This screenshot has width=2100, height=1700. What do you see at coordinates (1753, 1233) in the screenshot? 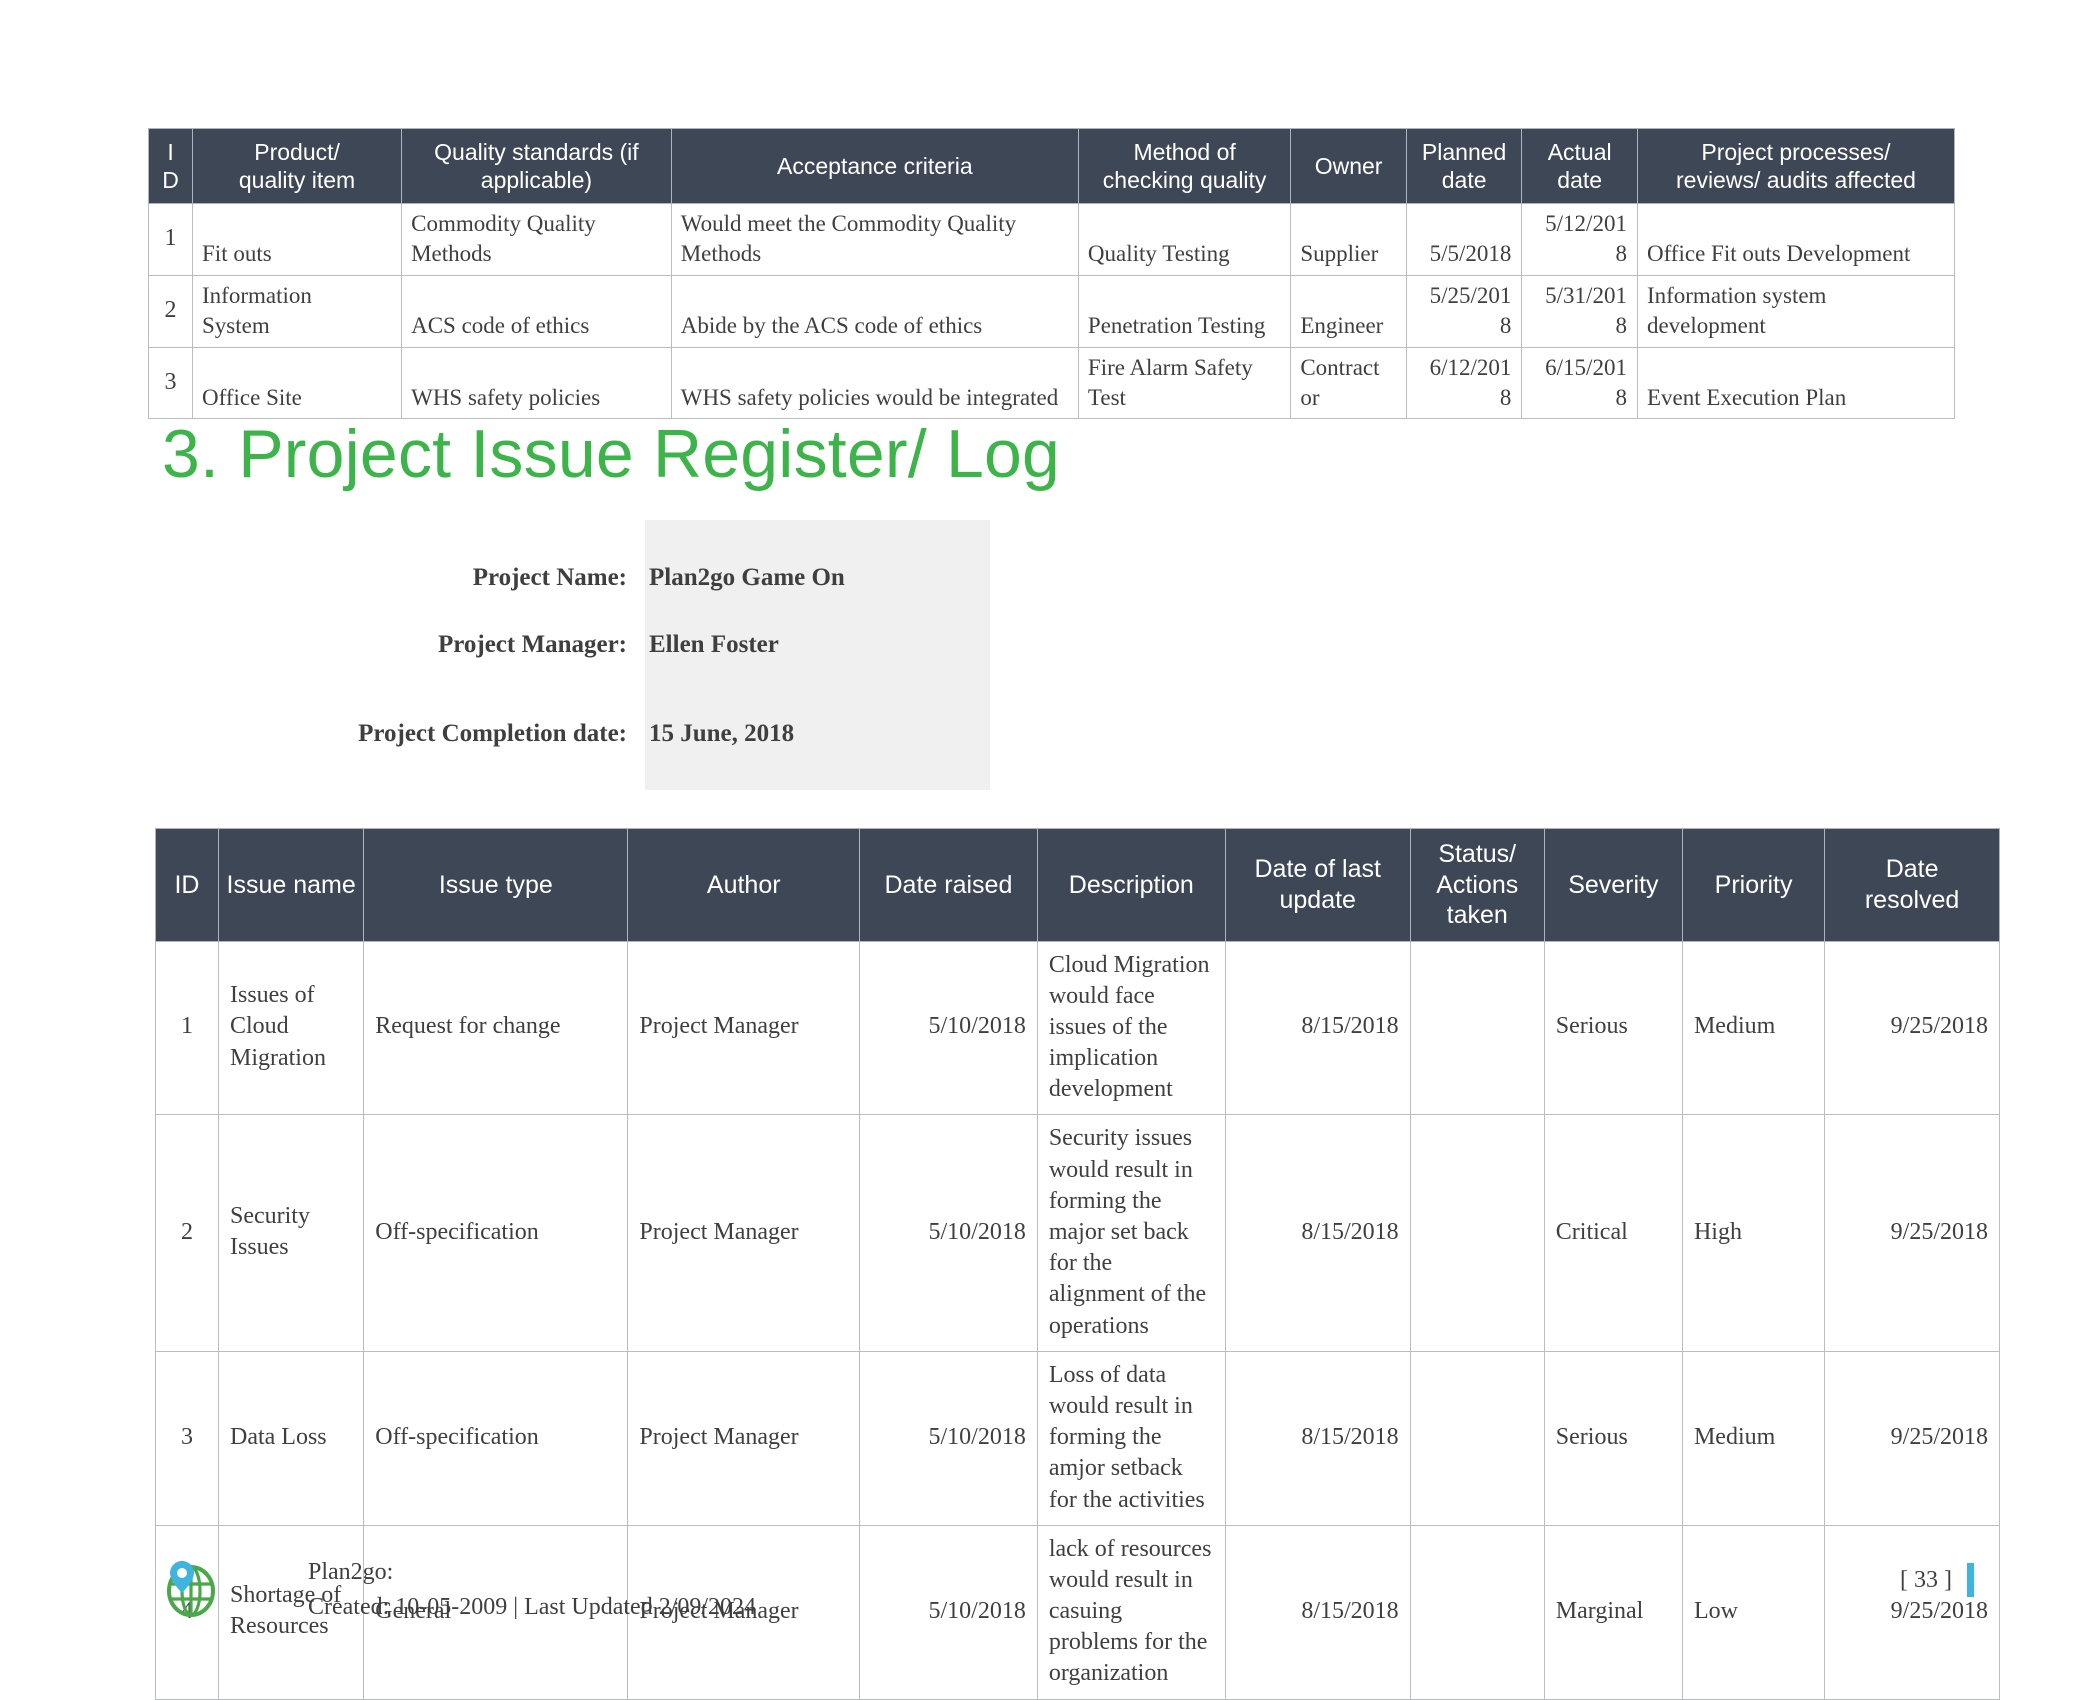
I see `cell-priority: High` at bounding box center [1753, 1233].